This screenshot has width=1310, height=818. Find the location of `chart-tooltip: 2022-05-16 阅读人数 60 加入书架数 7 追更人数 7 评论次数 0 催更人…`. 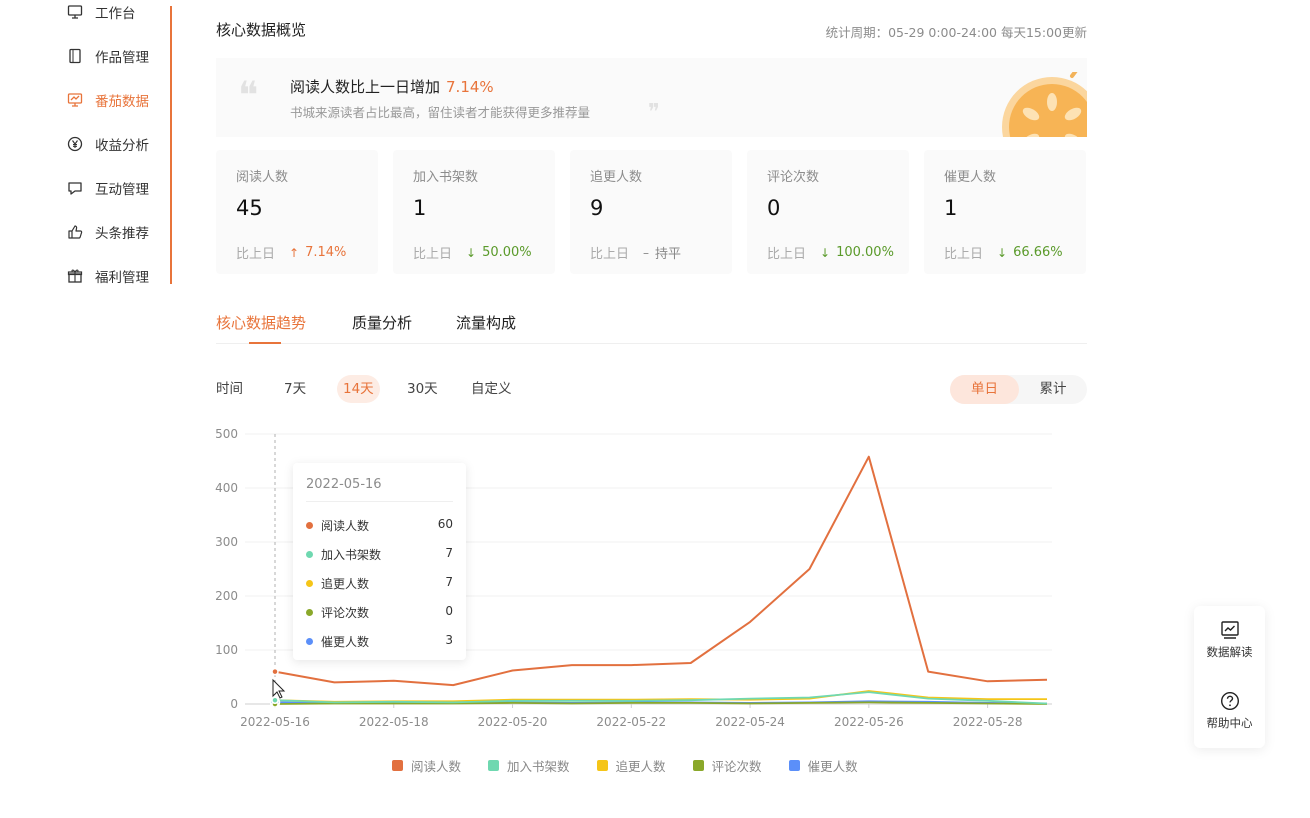

chart-tooltip: 2022-05-16 阅读人数 60 加入书架数 7 追更人数 7 评论次数 0 催更人… is located at coordinates (379, 561).